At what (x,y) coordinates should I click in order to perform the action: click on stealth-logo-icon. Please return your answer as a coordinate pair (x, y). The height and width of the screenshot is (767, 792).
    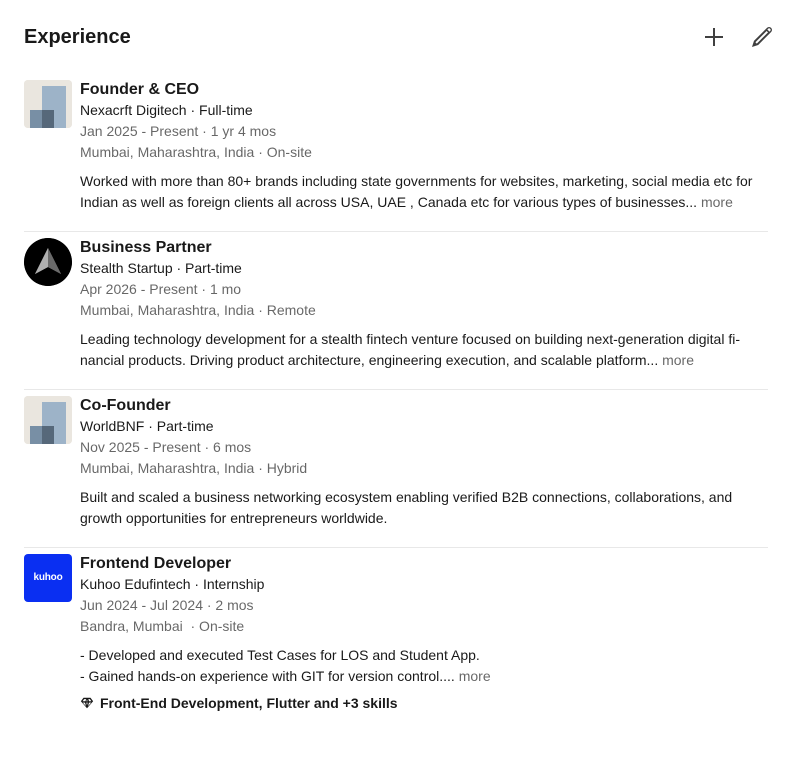
    Looking at the image, I should click on (48, 262).